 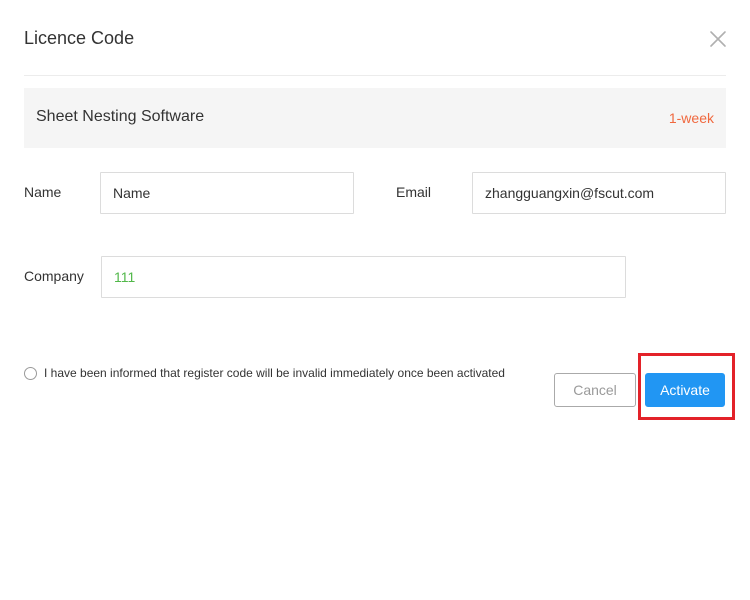 What do you see at coordinates (718, 39) in the screenshot?
I see `close-icon` at bounding box center [718, 39].